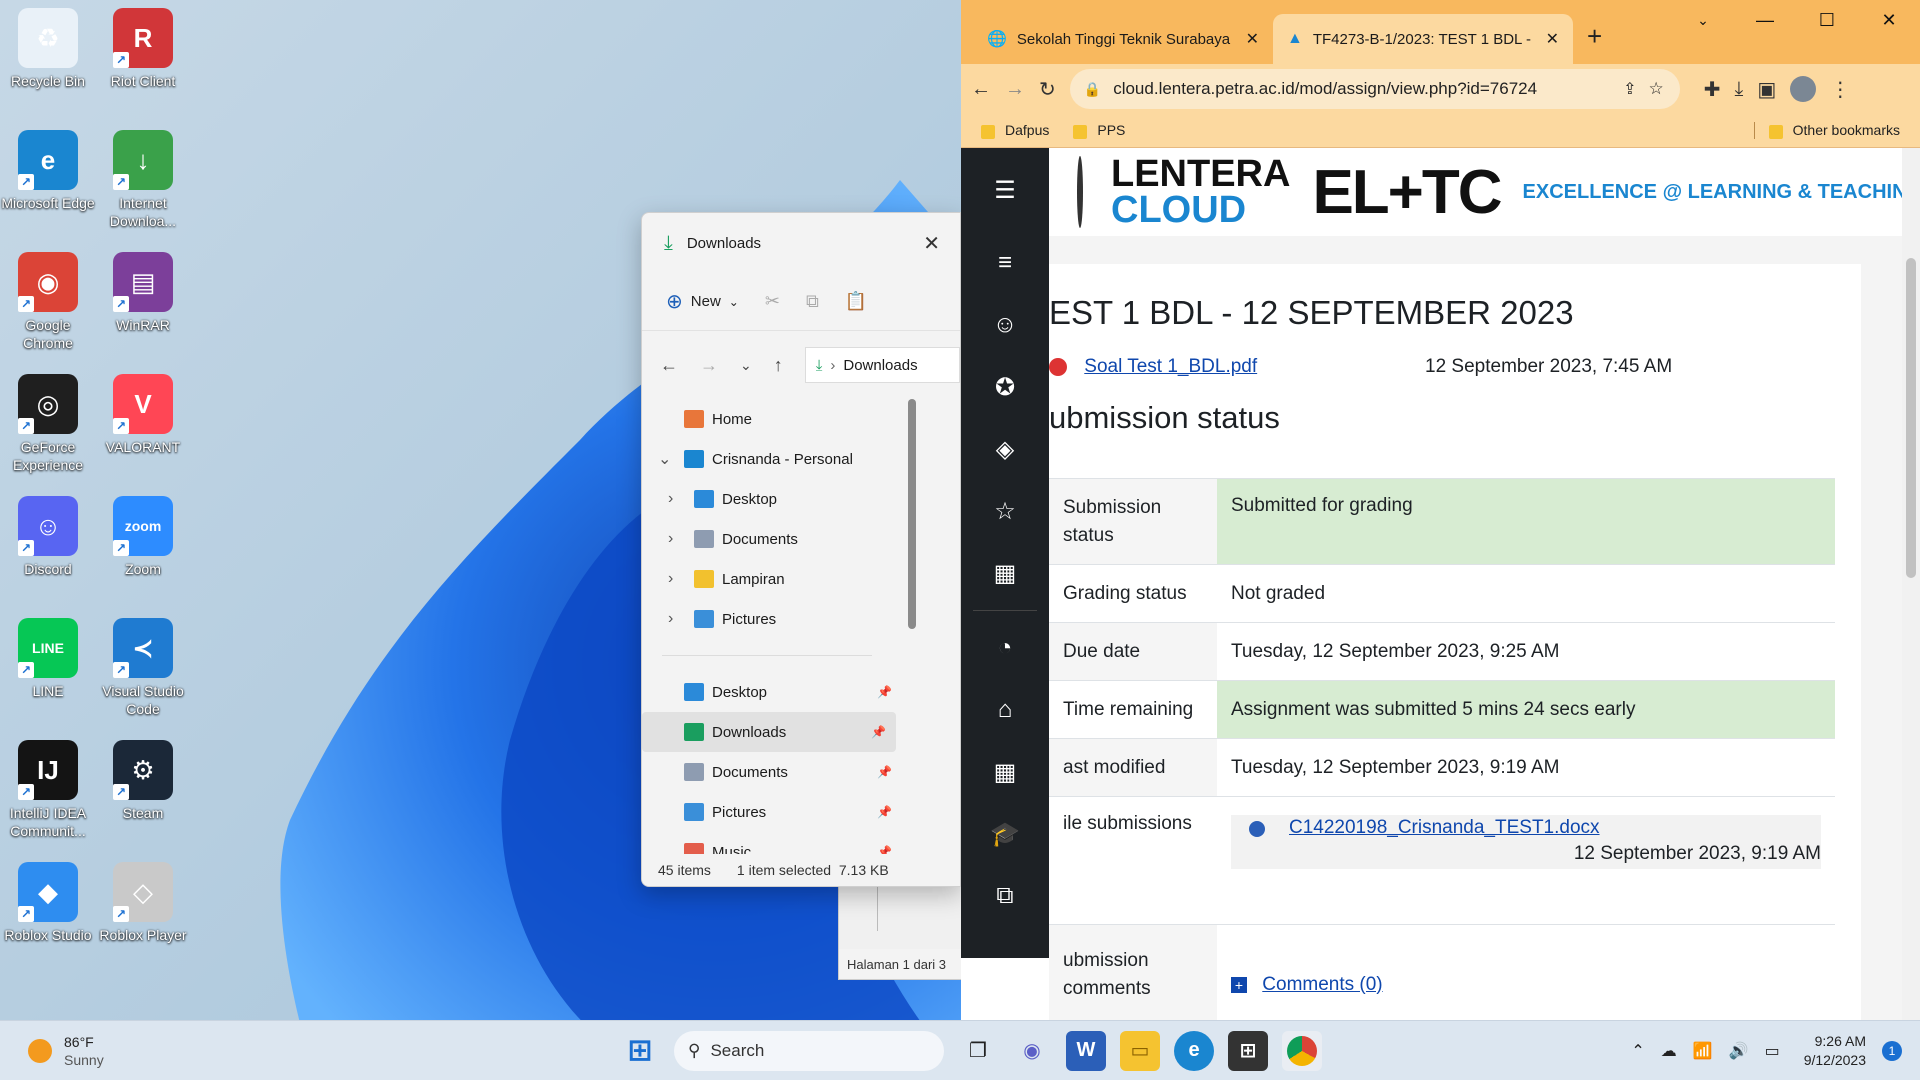  Describe the element at coordinates (1005, 325) in the screenshot. I see `participants-icon: ☺` at that location.